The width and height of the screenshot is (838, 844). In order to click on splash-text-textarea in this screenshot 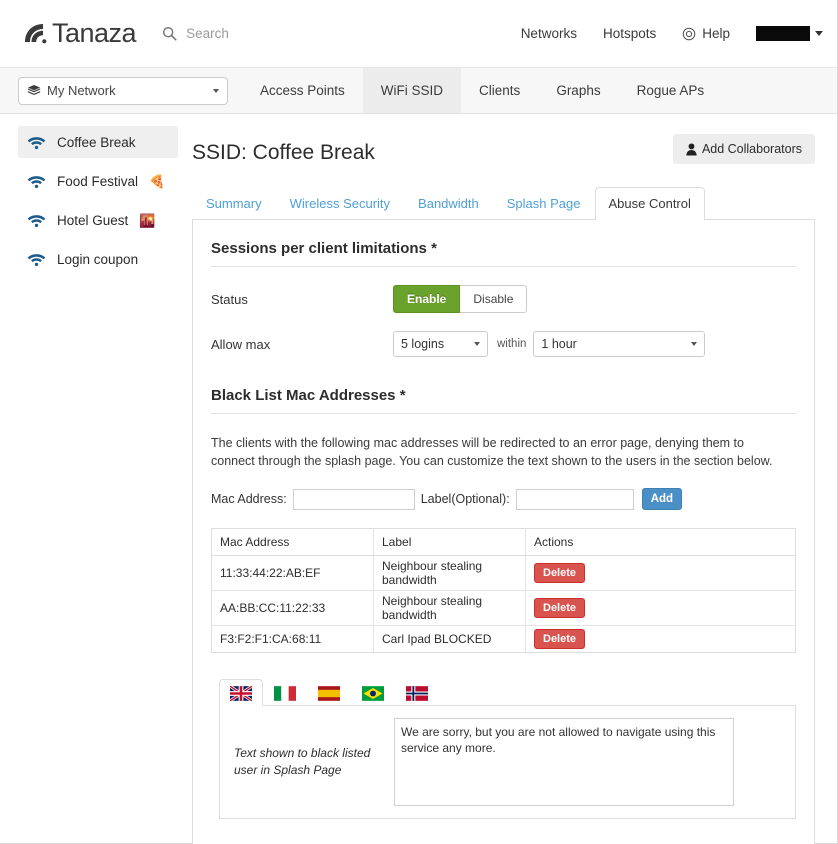, I will do `click(564, 762)`.